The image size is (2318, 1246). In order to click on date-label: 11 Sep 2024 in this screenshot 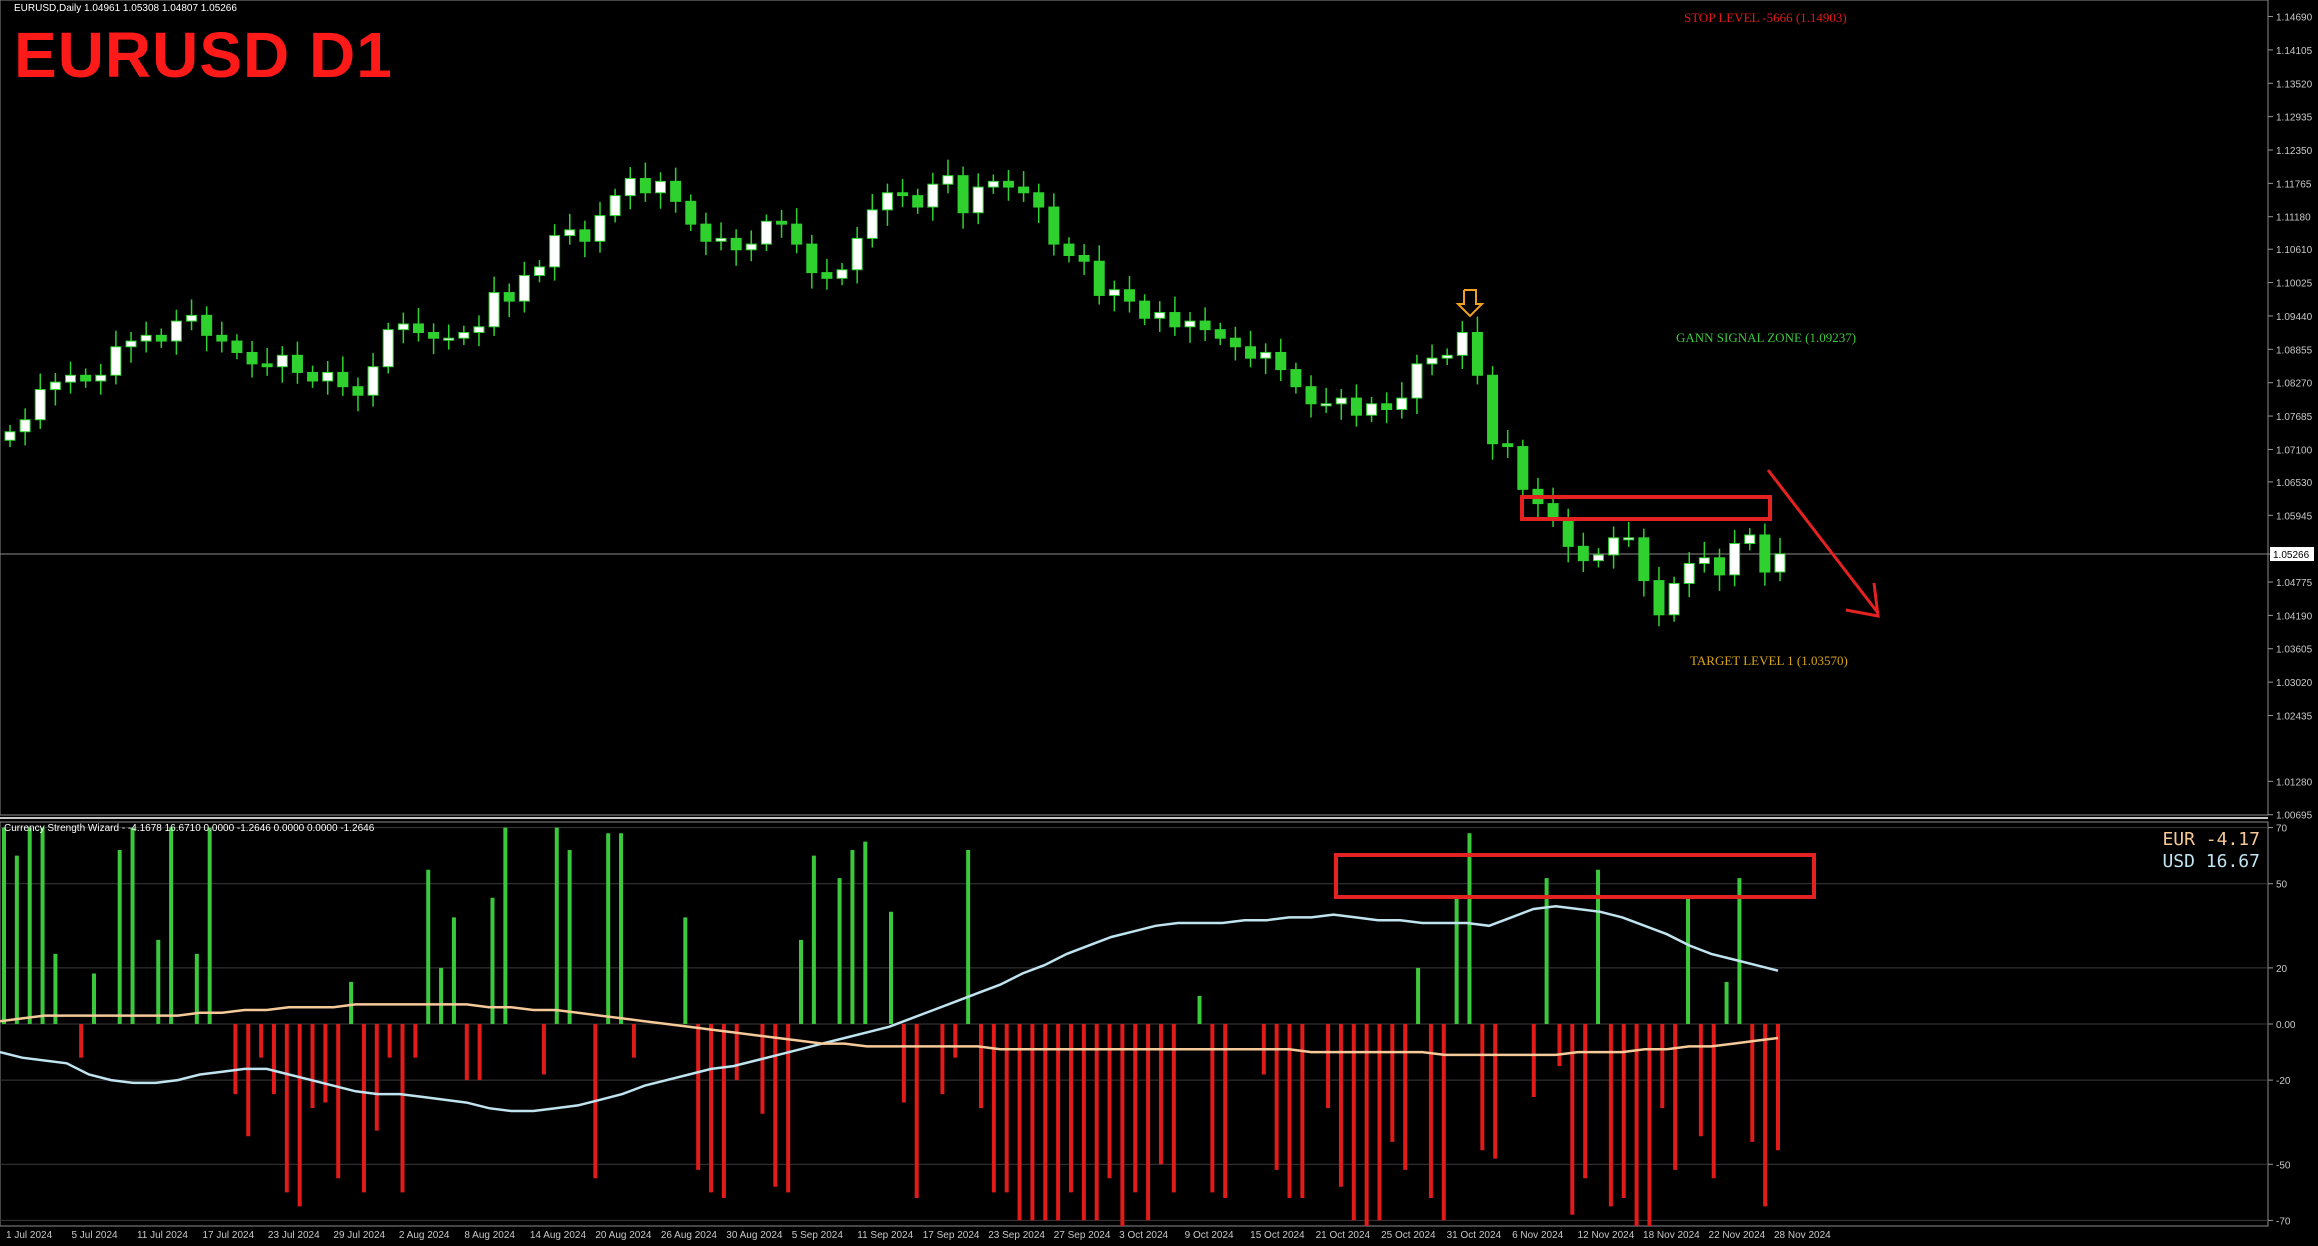, I will do `click(885, 1235)`.